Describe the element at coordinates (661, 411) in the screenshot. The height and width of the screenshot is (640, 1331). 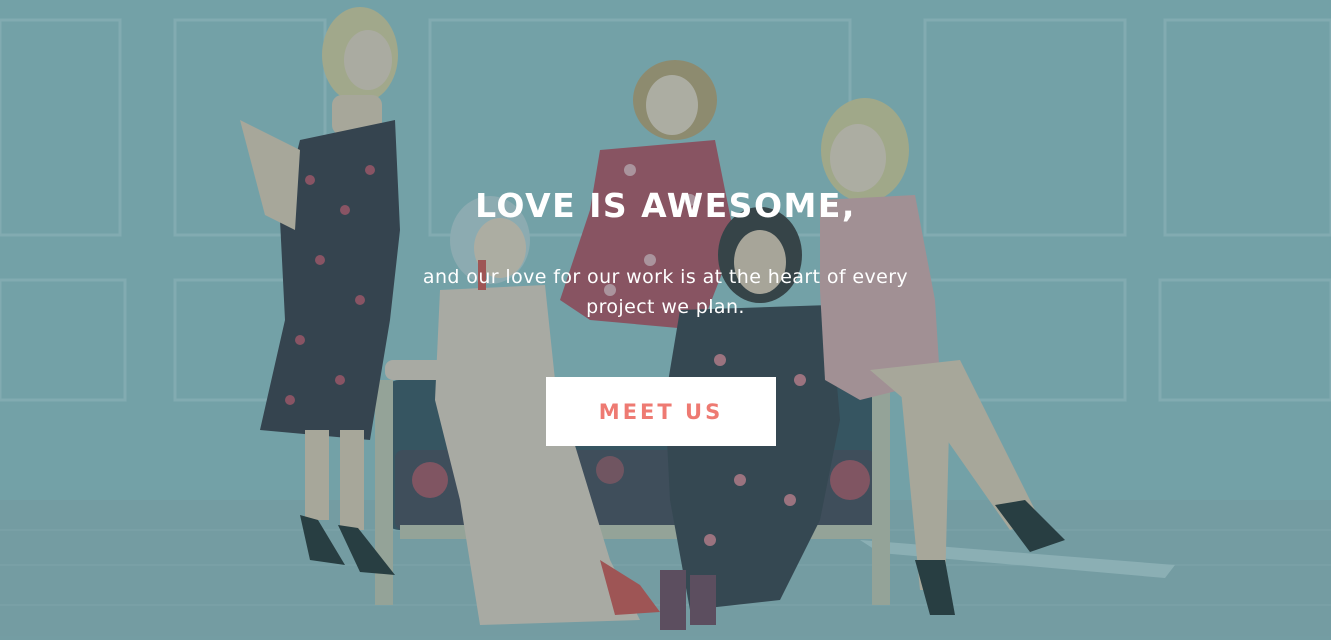
I see `meet-us-button: MEET US` at that location.